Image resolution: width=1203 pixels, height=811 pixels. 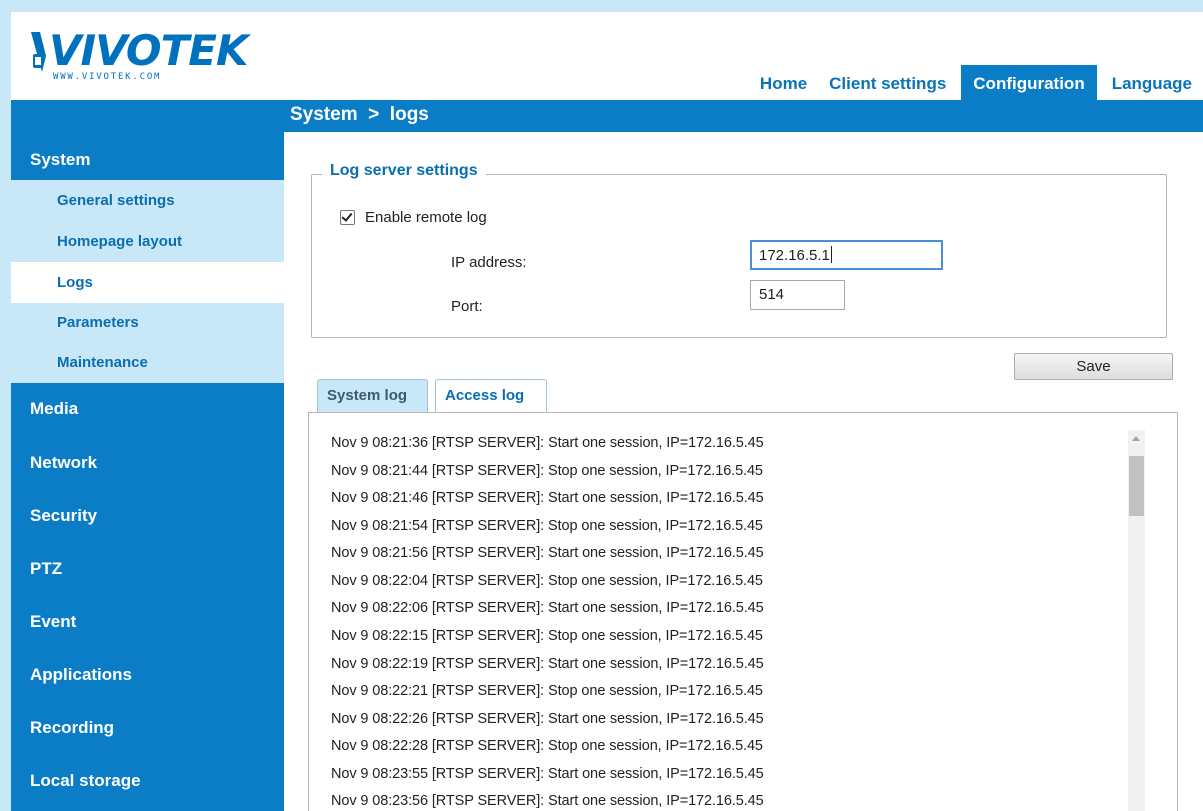 I want to click on scroll-up-arrow-icon, so click(x=1136, y=438).